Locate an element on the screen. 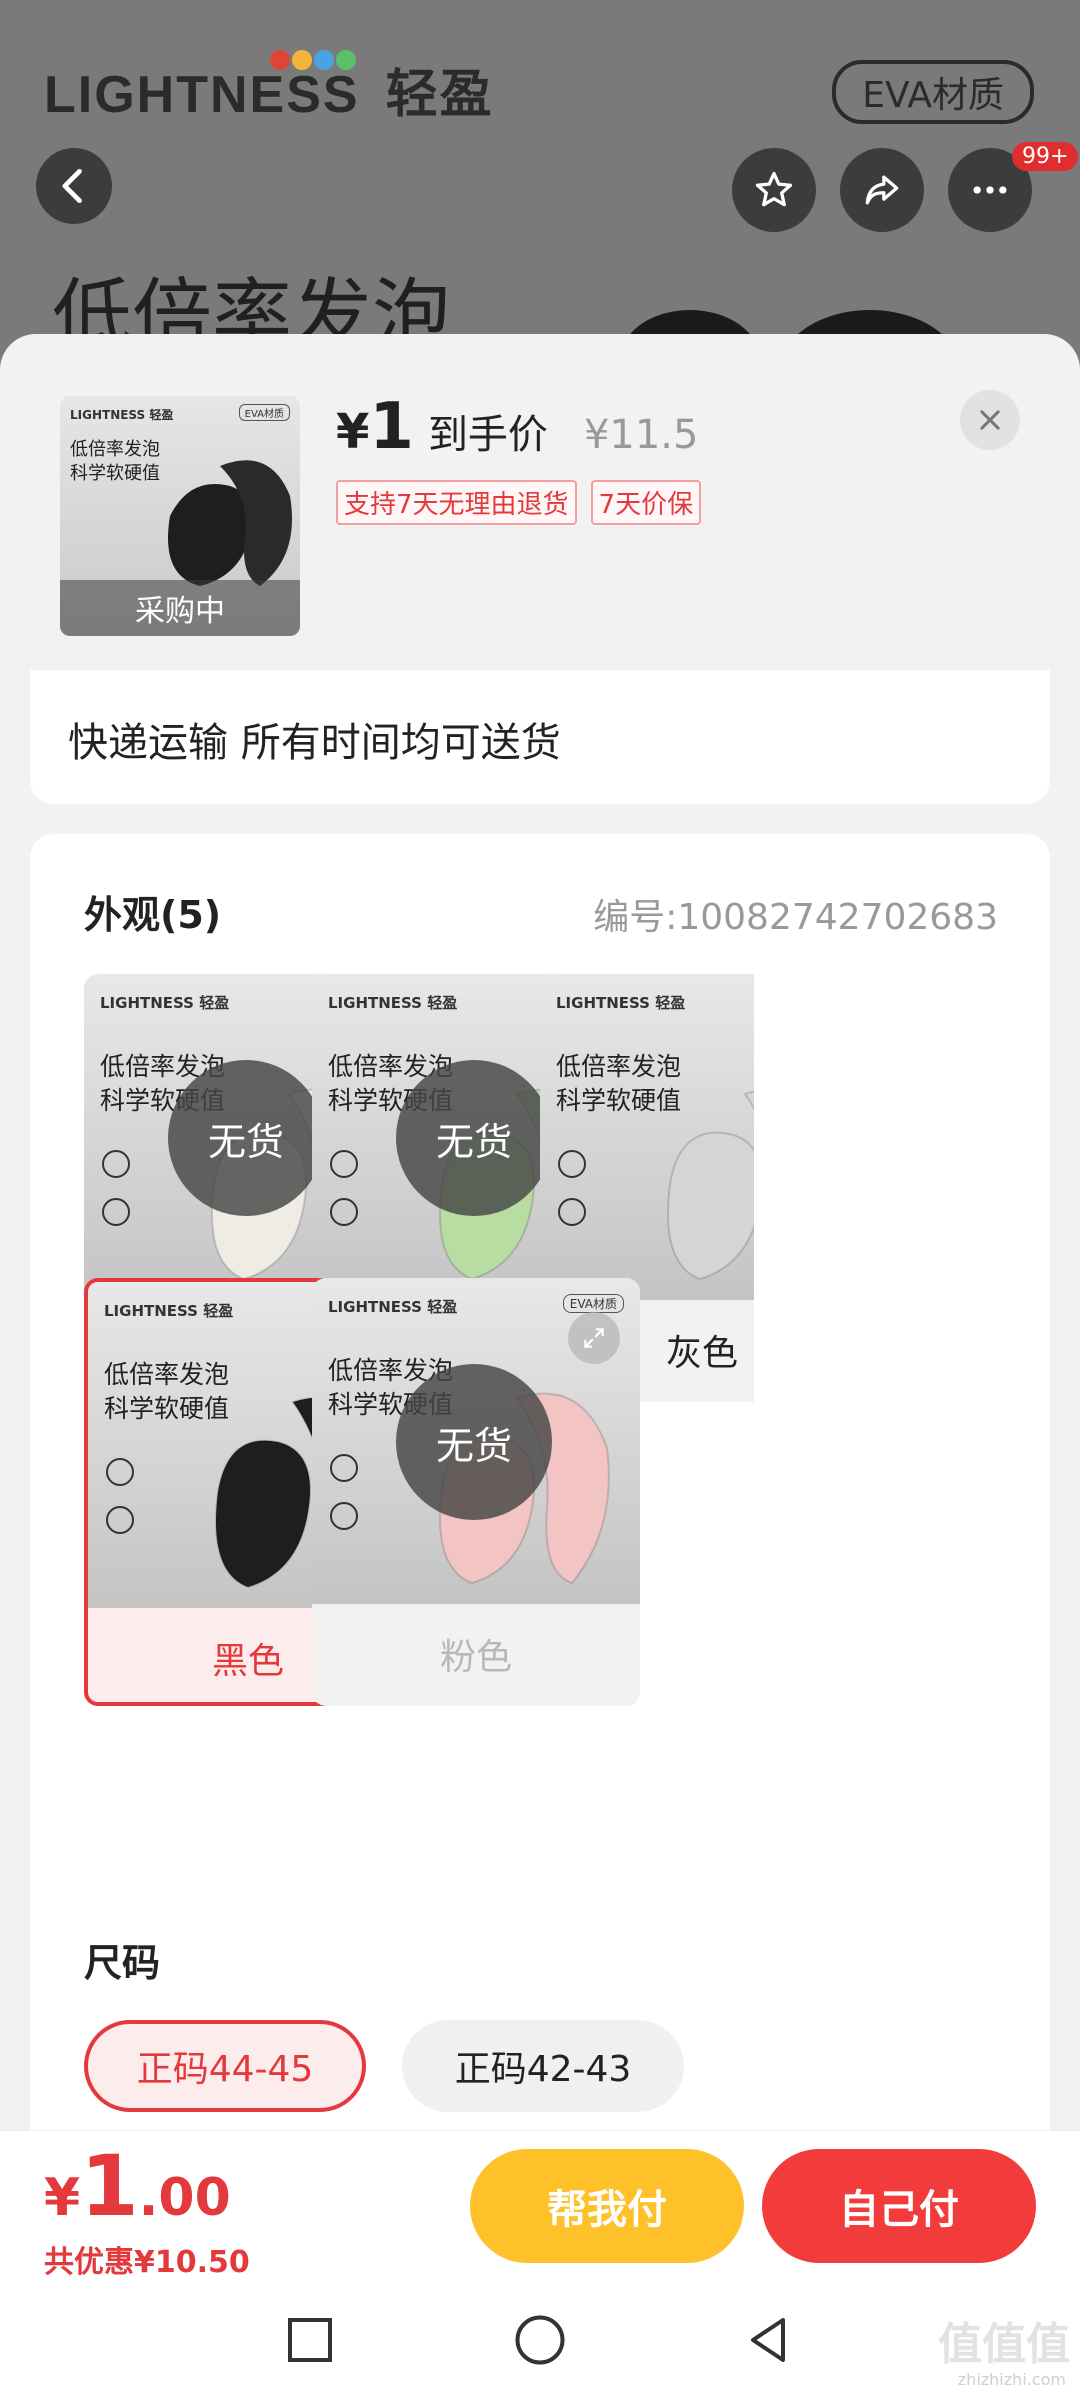  variant-option-5: LIGHTNESS 轻盈 EVA材质 低倍率发泡 科学软硬值 无货 粉色 is located at coordinates (476, 1492).